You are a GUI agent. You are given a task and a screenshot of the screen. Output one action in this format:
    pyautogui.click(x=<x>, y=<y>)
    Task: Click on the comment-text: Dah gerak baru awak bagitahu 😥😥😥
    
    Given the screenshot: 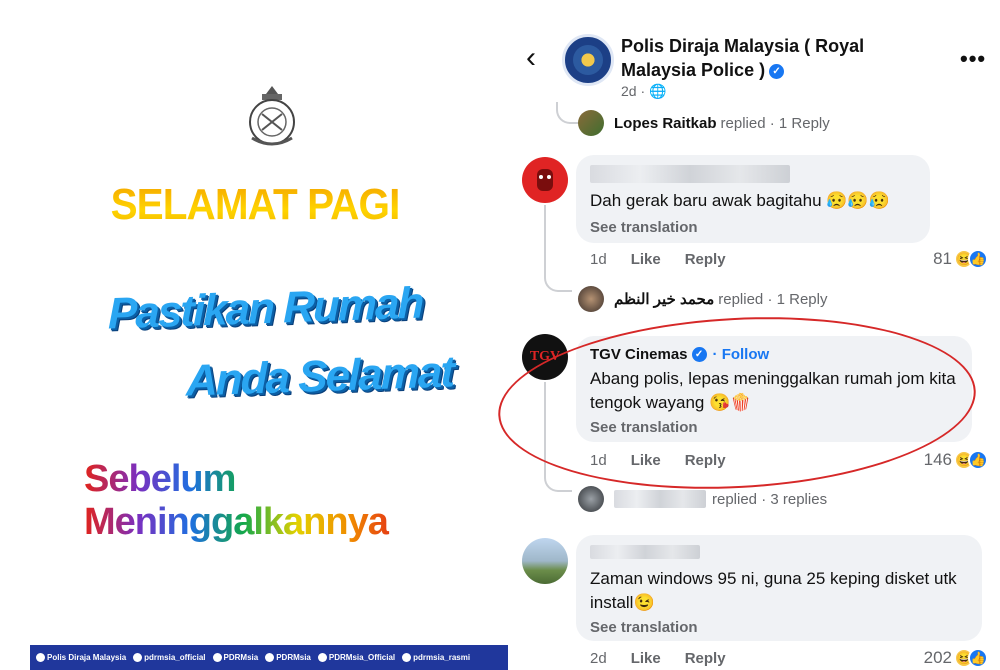 What is the action you would take?
    pyautogui.click(x=740, y=200)
    